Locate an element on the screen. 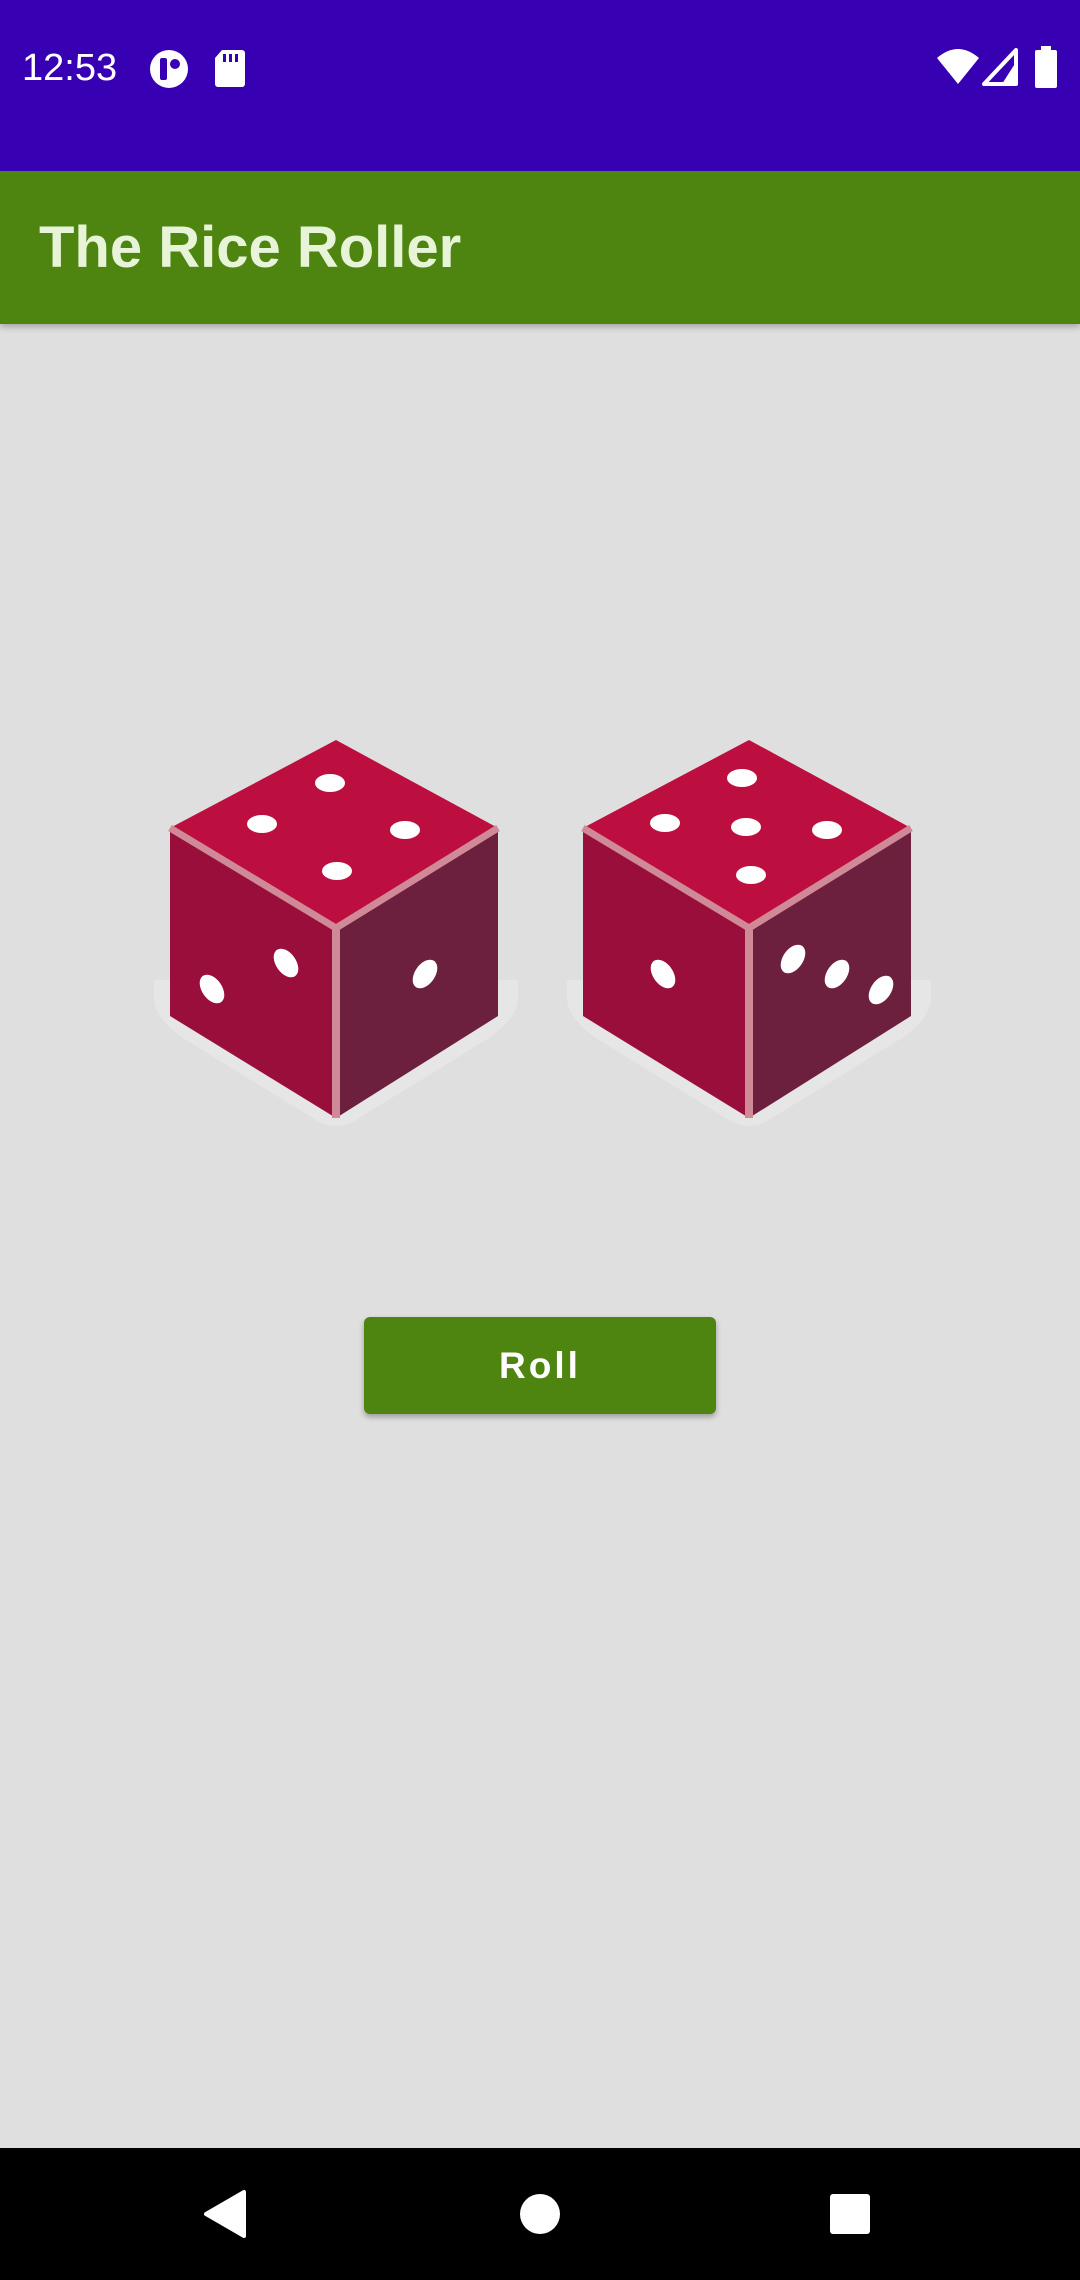 The width and height of the screenshot is (1080, 2280). sd-card-icon is located at coordinates (230, 70).